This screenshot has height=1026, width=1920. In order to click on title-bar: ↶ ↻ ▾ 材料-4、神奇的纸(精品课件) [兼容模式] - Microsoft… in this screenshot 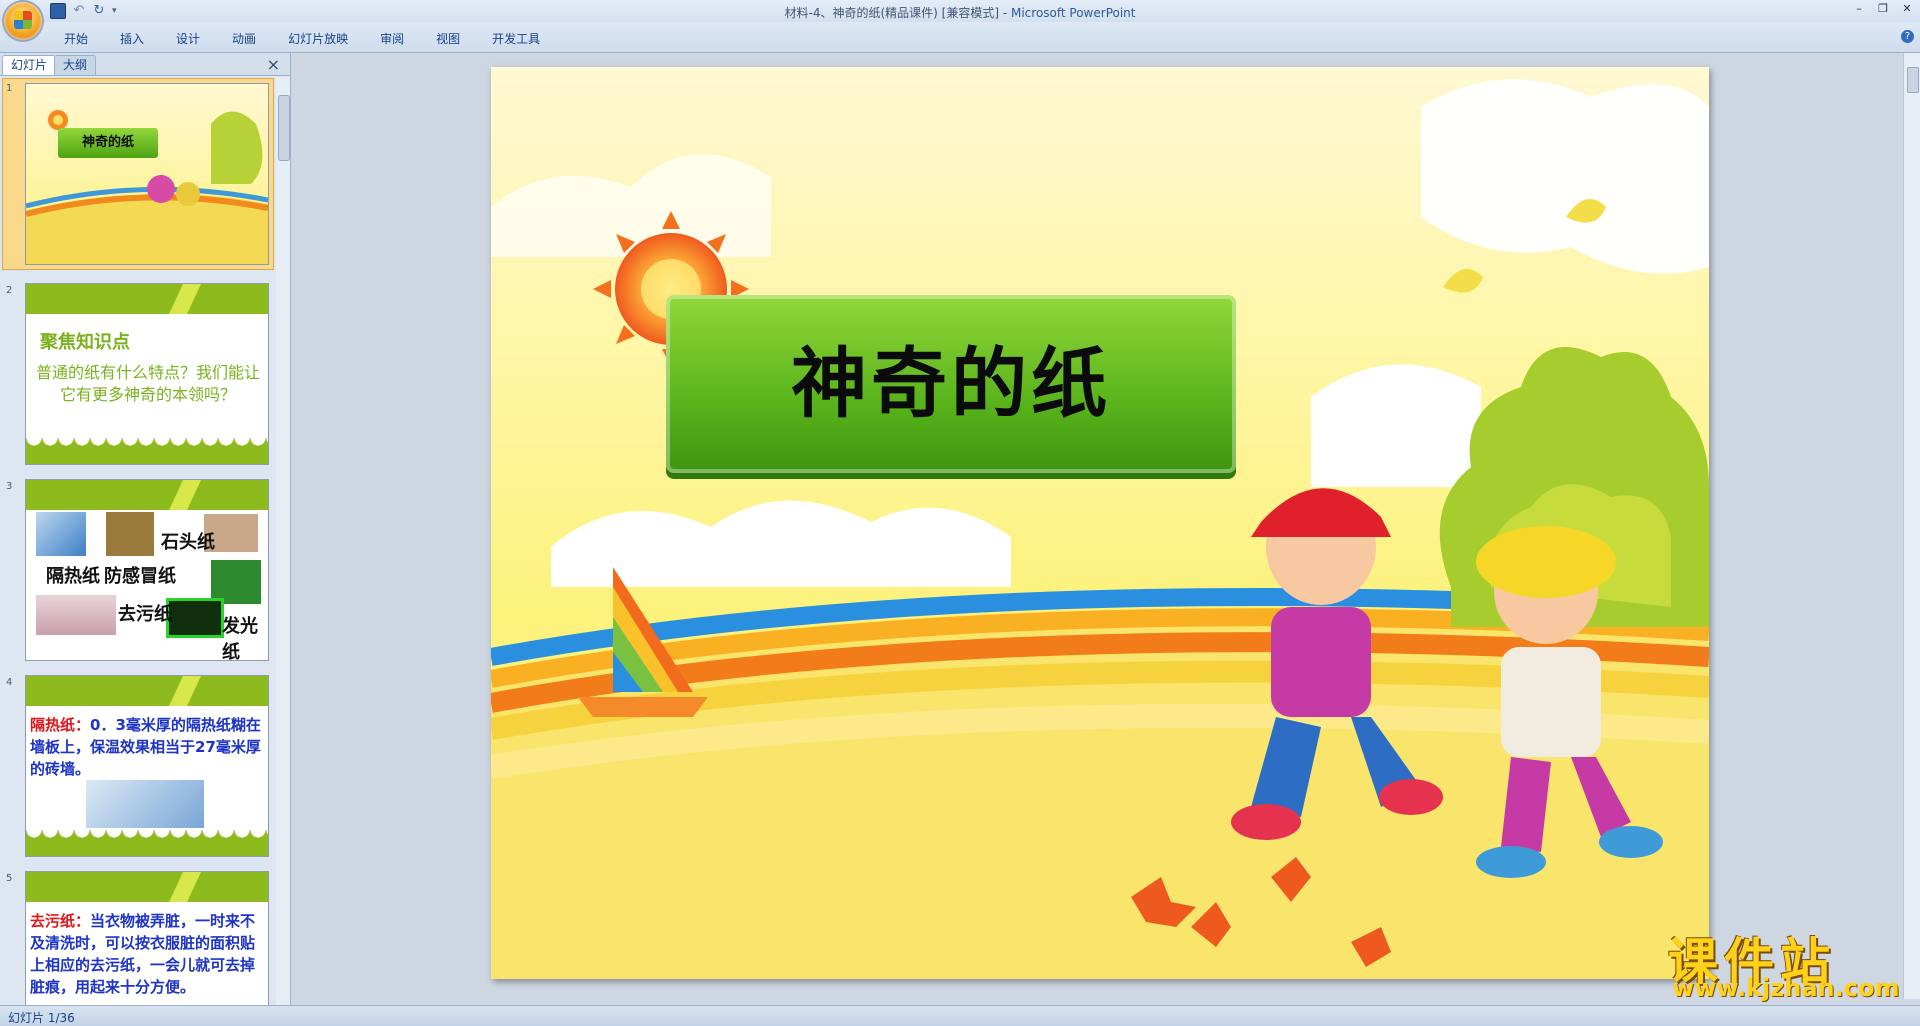, I will do `click(960, 11)`.